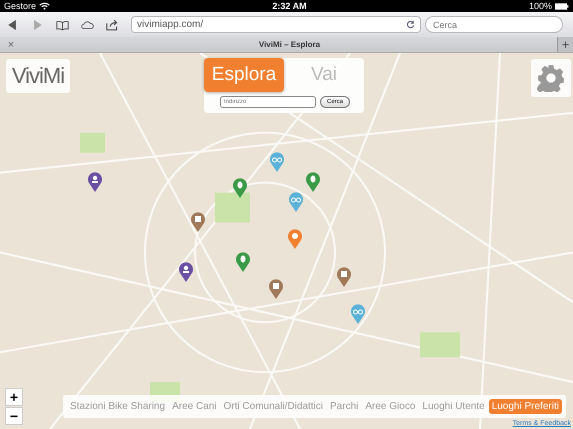 Image resolution: width=573 pixels, height=429 pixels. I want to click on new-tab-button: +, so click(565, 44).